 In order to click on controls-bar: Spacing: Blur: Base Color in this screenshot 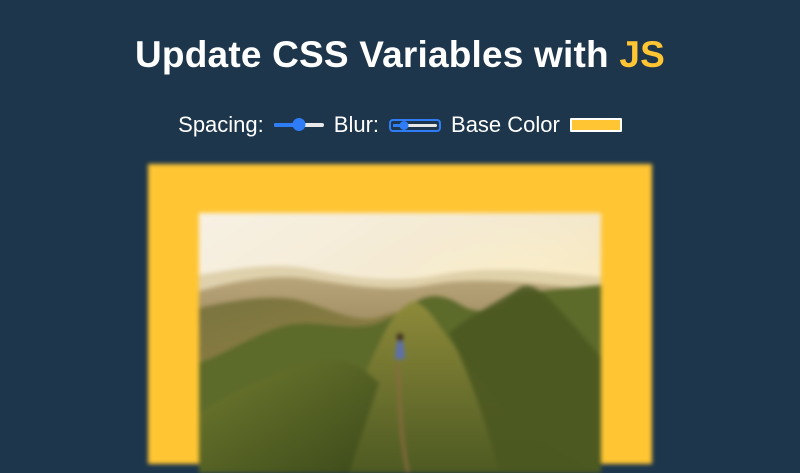, I will do `click(400, 125)`.